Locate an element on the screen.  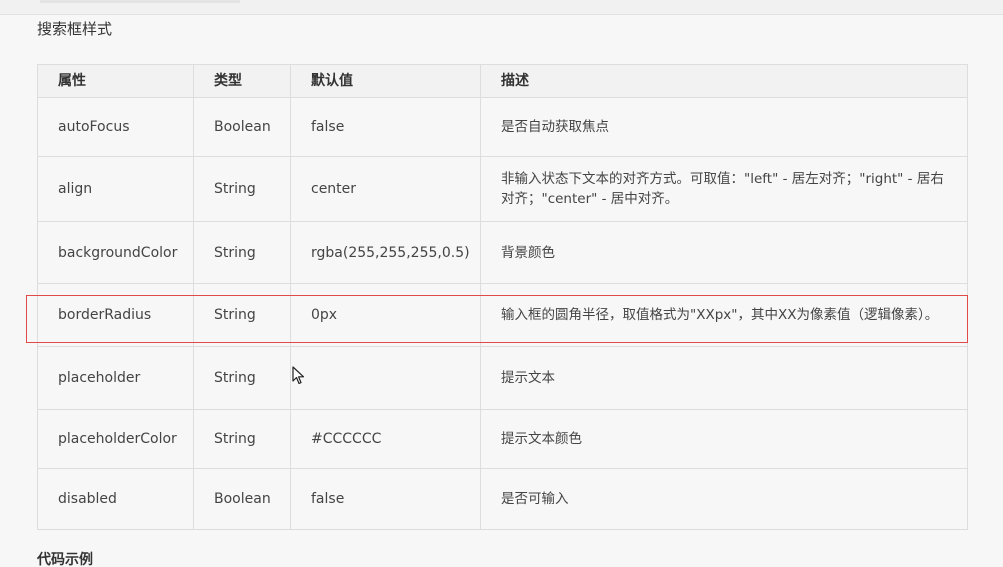
table-row: placeholder String 提示文本 is located at coordinates (502, 378).